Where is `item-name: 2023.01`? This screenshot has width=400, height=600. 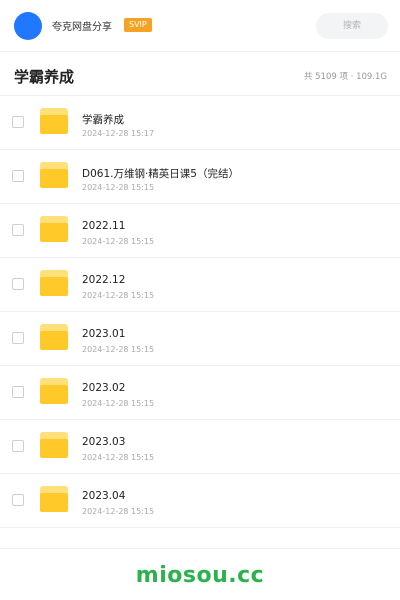
item-name: 2023.01 is located at coordinates (104, 334).